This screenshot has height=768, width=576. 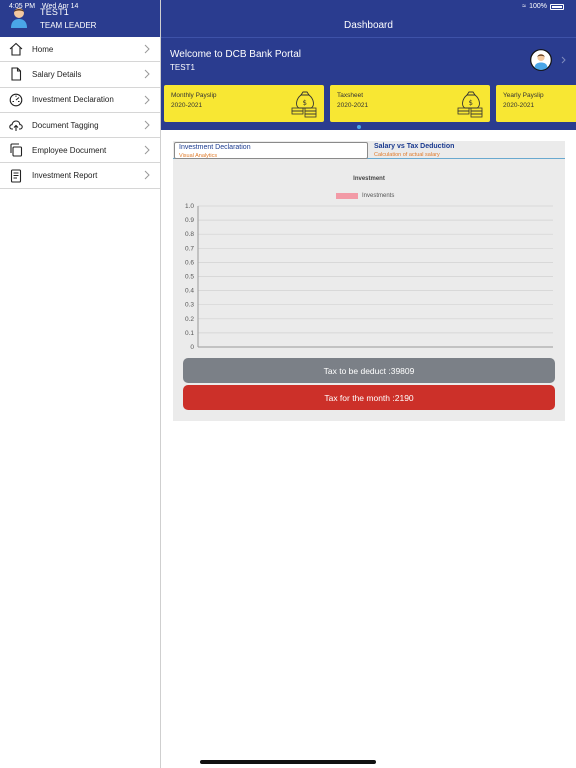 I want to click on sidebar-item-investment-report: Investment Report, so click(x=80, y=176).